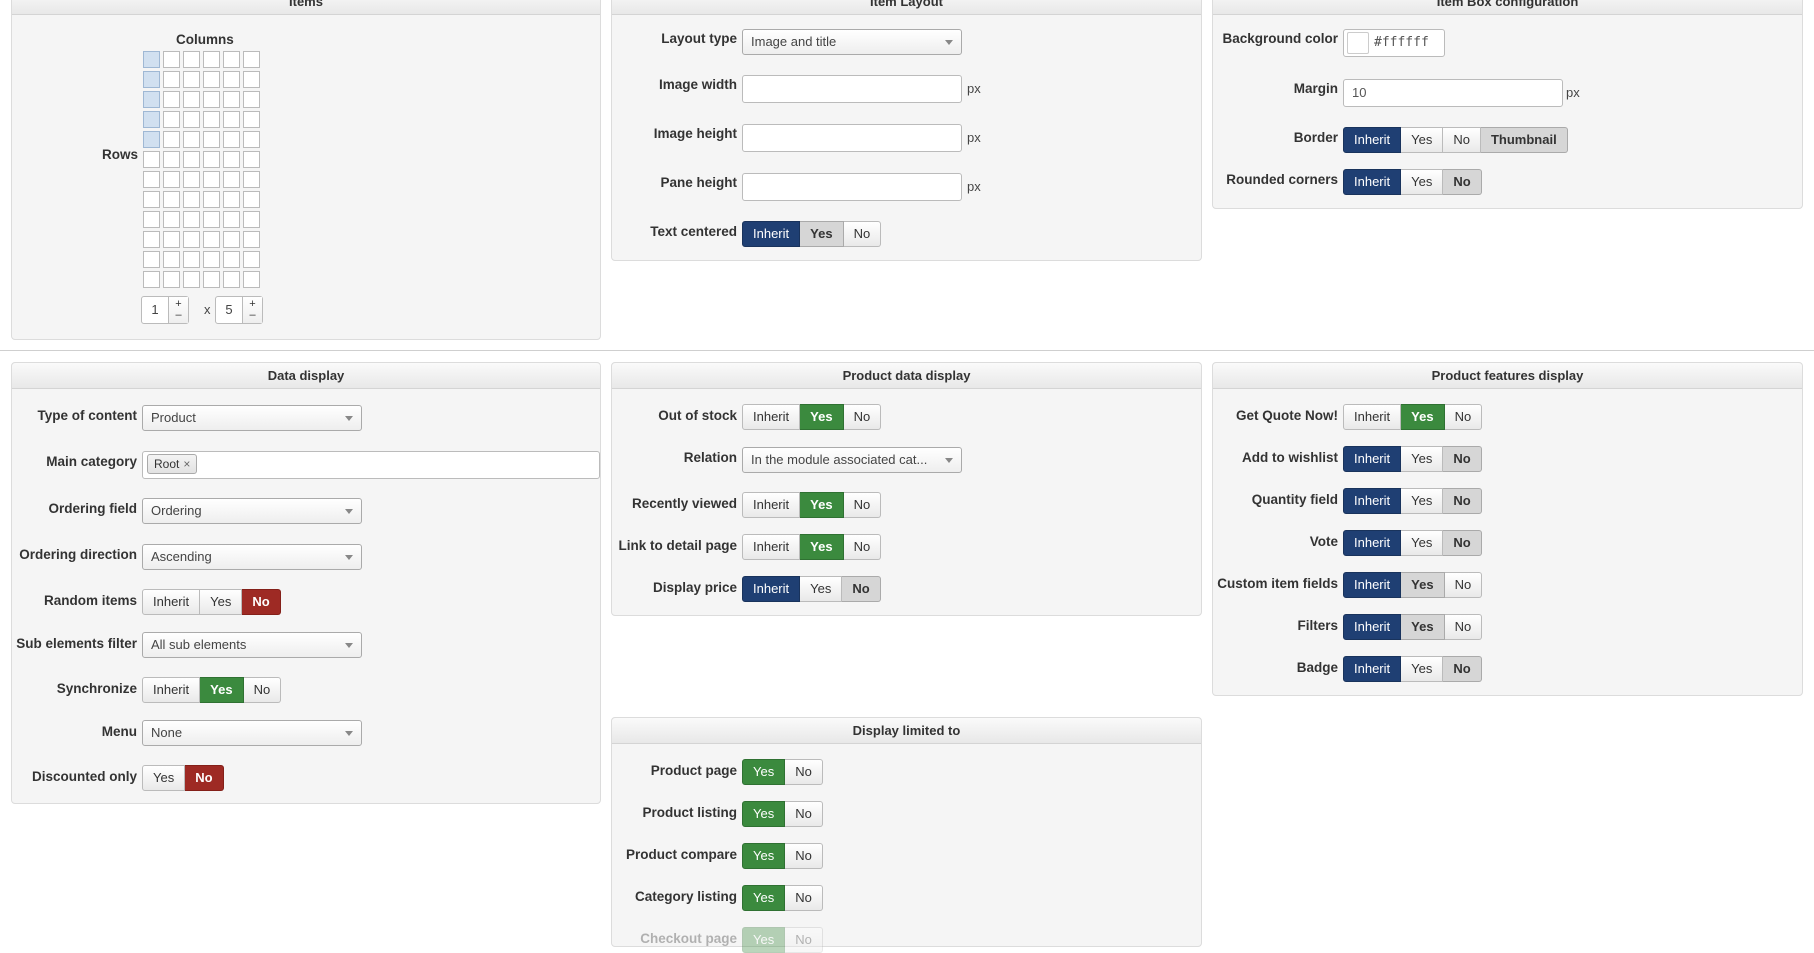  I want to click on sync-yes: Yes, so click(222, 690).